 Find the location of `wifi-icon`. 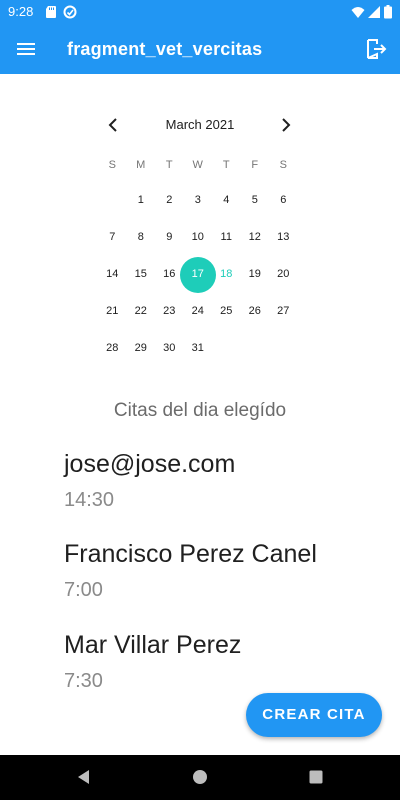

wifi-icon is located at coordinates (358, 12).